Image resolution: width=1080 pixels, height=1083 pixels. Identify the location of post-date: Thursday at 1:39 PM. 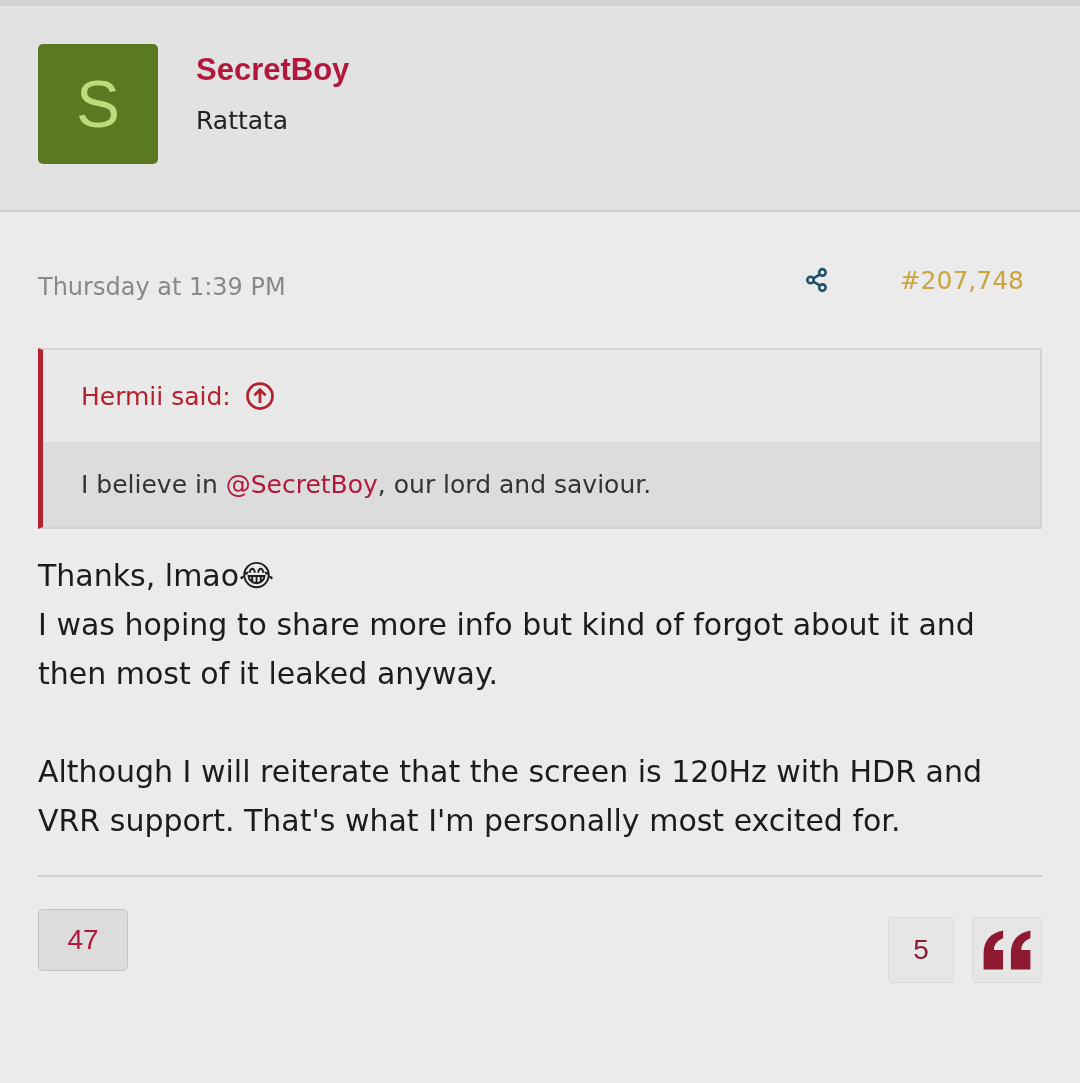
(421, 280).